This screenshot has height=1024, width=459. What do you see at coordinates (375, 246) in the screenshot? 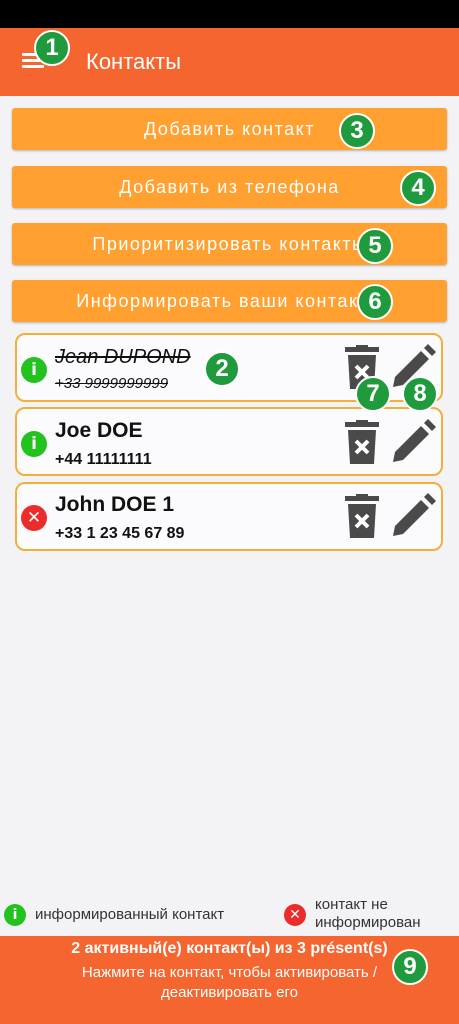
I see `annotation-badge: 5` at bounding box center [375, 246].